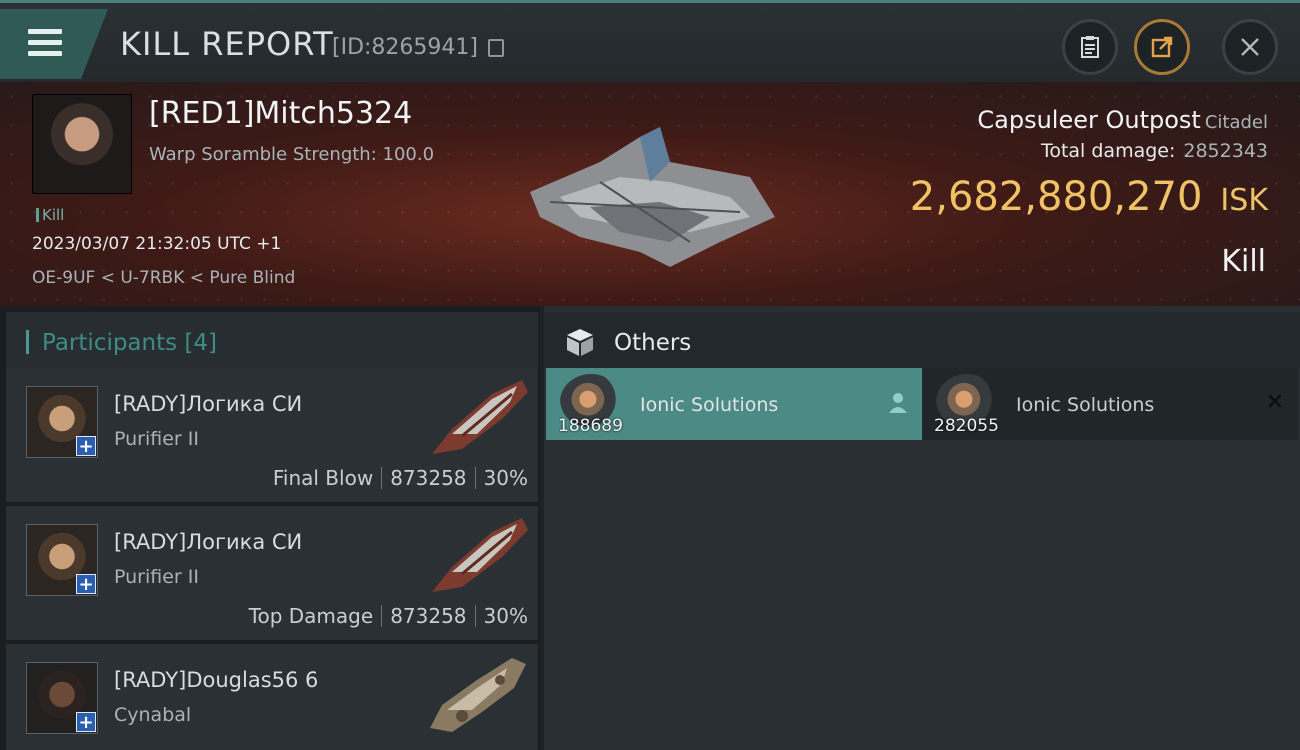 The image size is (1300, 750). What do you see at coordinates (1225, 151) in the screenshot?
I see `total-damage-value: 2852343` at bounding box center [1225, 151].